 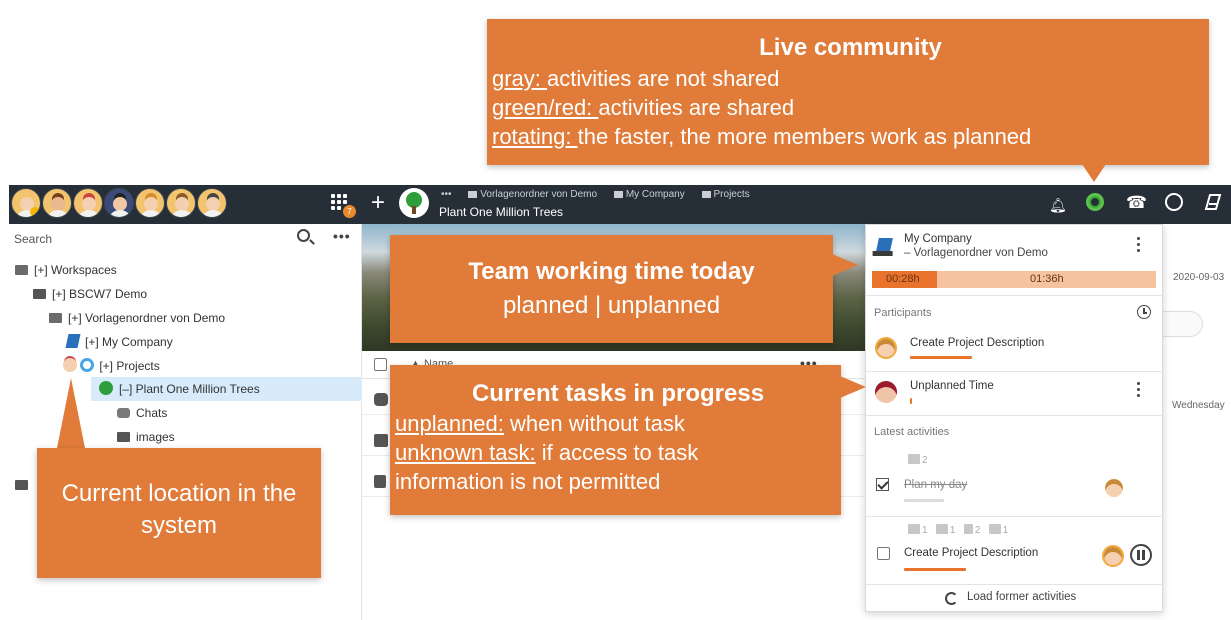 What do you see at coordinates (1021, 597) in the screenshot?
I see `load-former-activities-button: Load former activities` at bounding box center [1021, 597].